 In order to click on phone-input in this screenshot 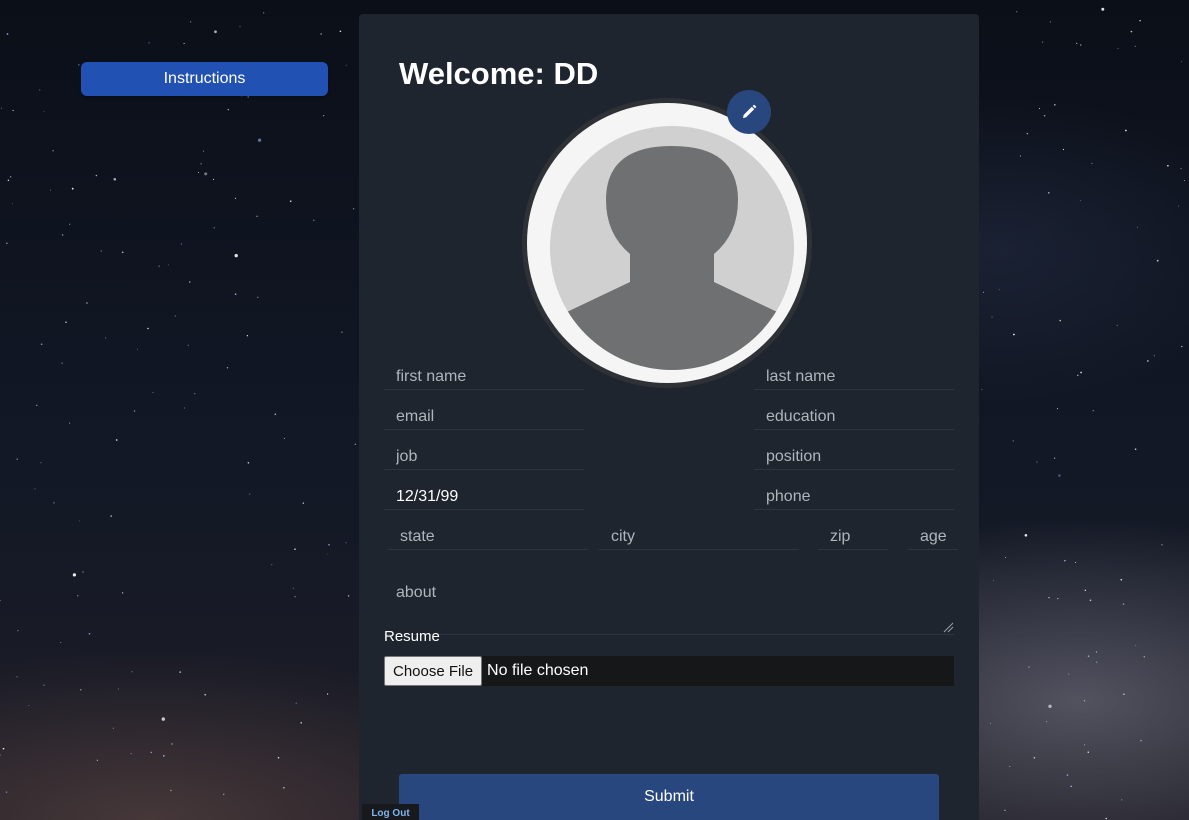, I will do `click(854, 496)`.